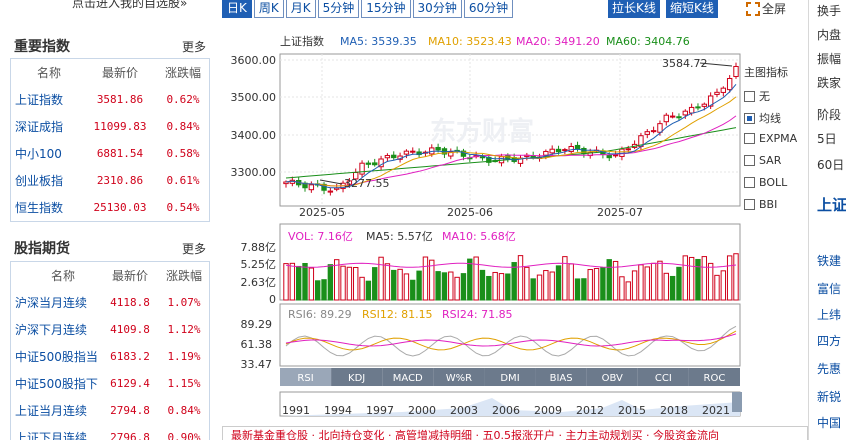  I want to click on indicator-tab-macd: MACD, so click(408, 377).